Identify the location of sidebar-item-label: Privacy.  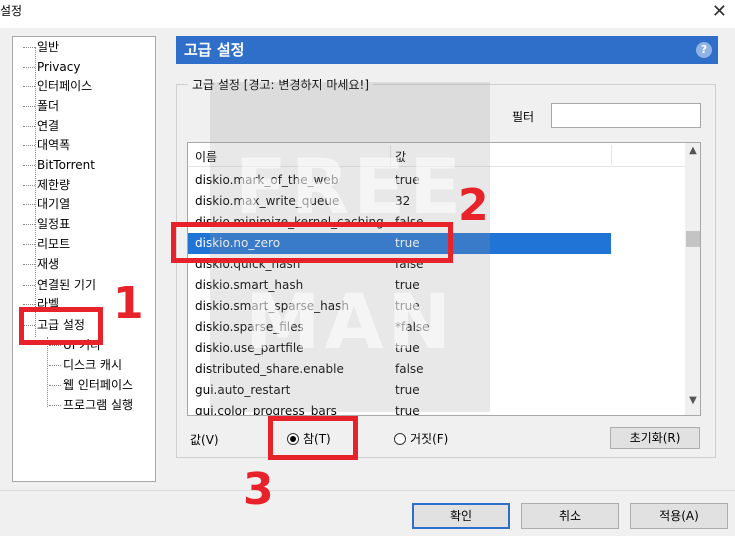
(59, 67).